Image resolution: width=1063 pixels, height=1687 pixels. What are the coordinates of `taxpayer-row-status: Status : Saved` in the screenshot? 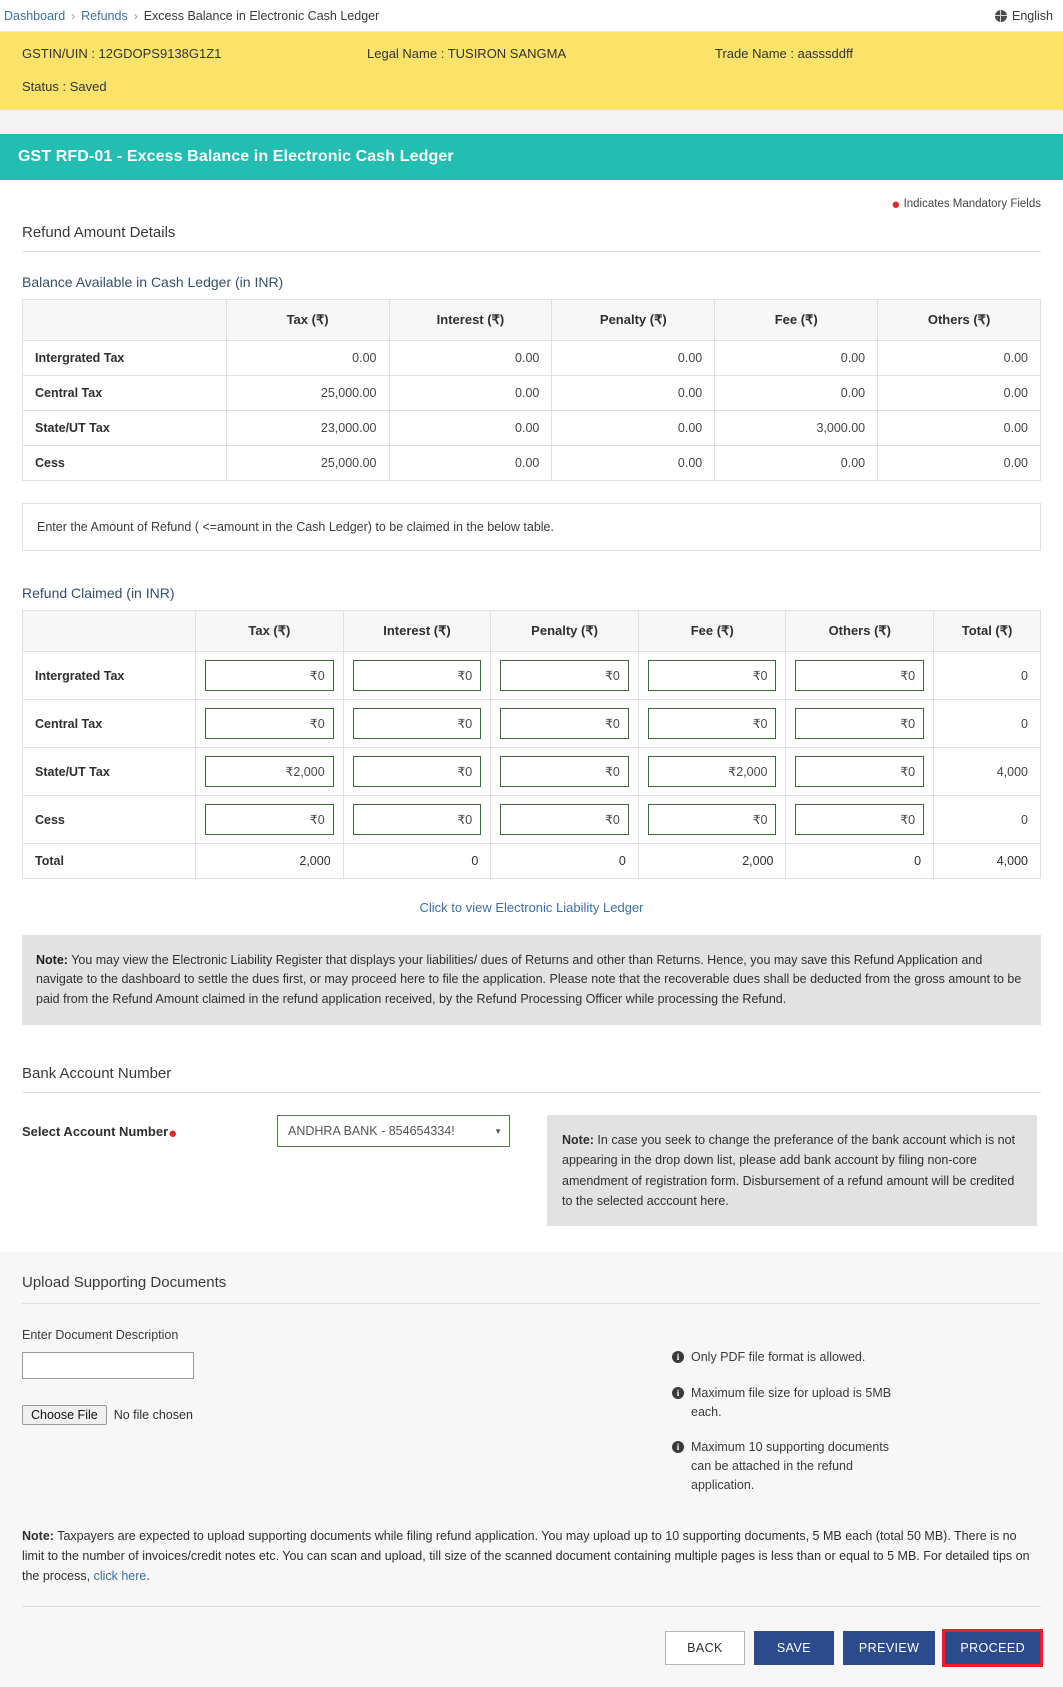 It's located at (531, 86).